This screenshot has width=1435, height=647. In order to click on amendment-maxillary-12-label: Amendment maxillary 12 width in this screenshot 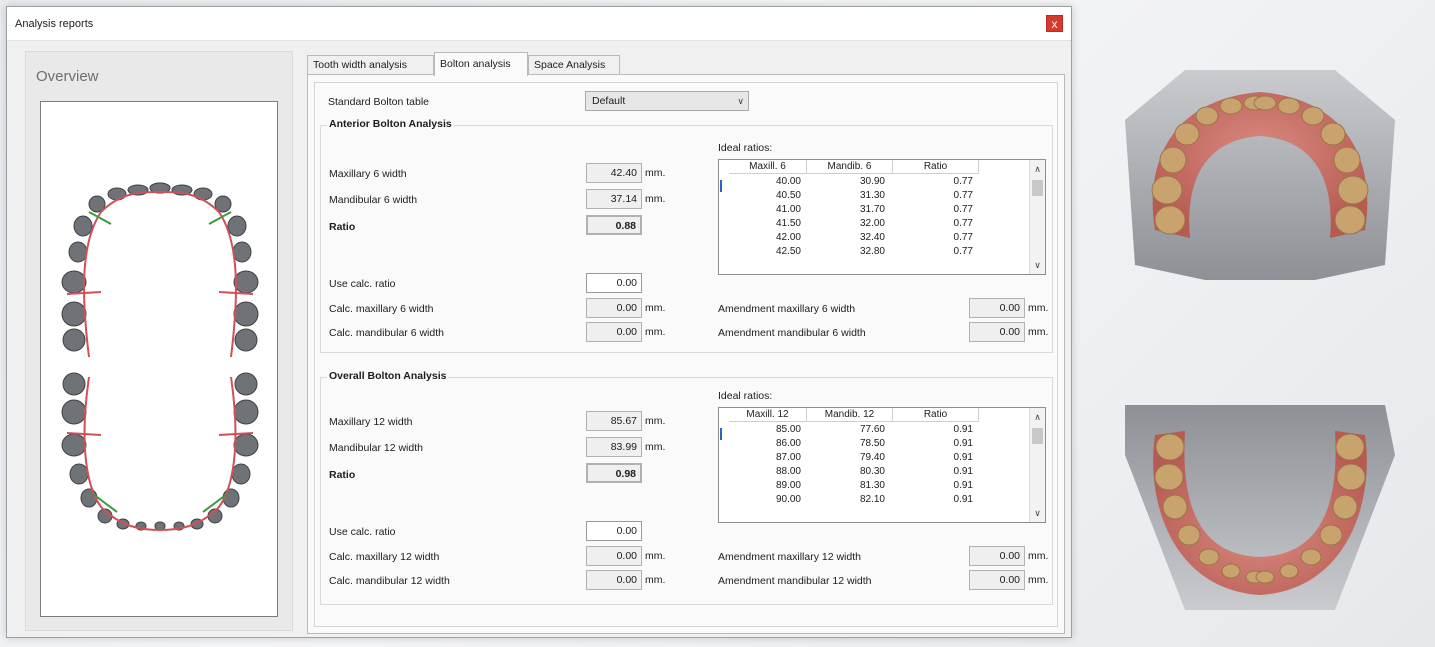, I will do `click(789, 557)`.